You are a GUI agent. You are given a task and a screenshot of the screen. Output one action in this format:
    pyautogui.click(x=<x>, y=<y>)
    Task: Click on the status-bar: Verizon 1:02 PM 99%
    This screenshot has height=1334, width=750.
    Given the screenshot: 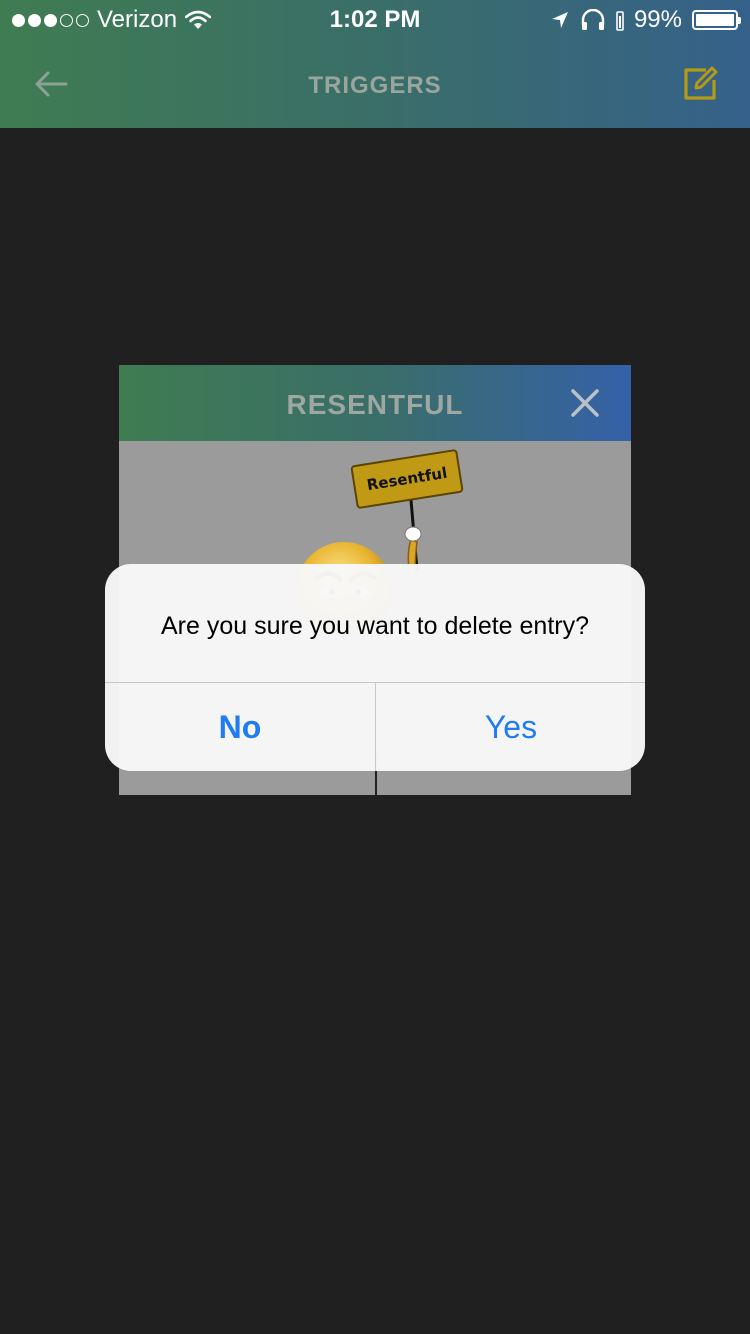 What is the action you would take?
    pyautogui.click(x=375, y=20)
    